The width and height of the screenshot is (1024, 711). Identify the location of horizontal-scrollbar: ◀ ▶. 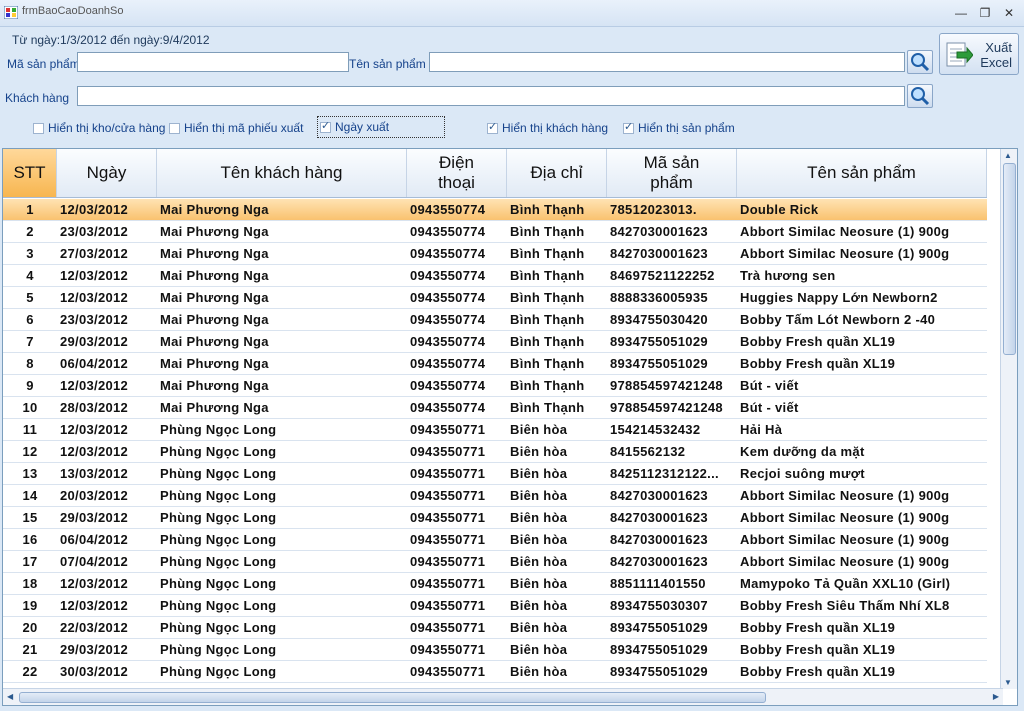
(503, 696).